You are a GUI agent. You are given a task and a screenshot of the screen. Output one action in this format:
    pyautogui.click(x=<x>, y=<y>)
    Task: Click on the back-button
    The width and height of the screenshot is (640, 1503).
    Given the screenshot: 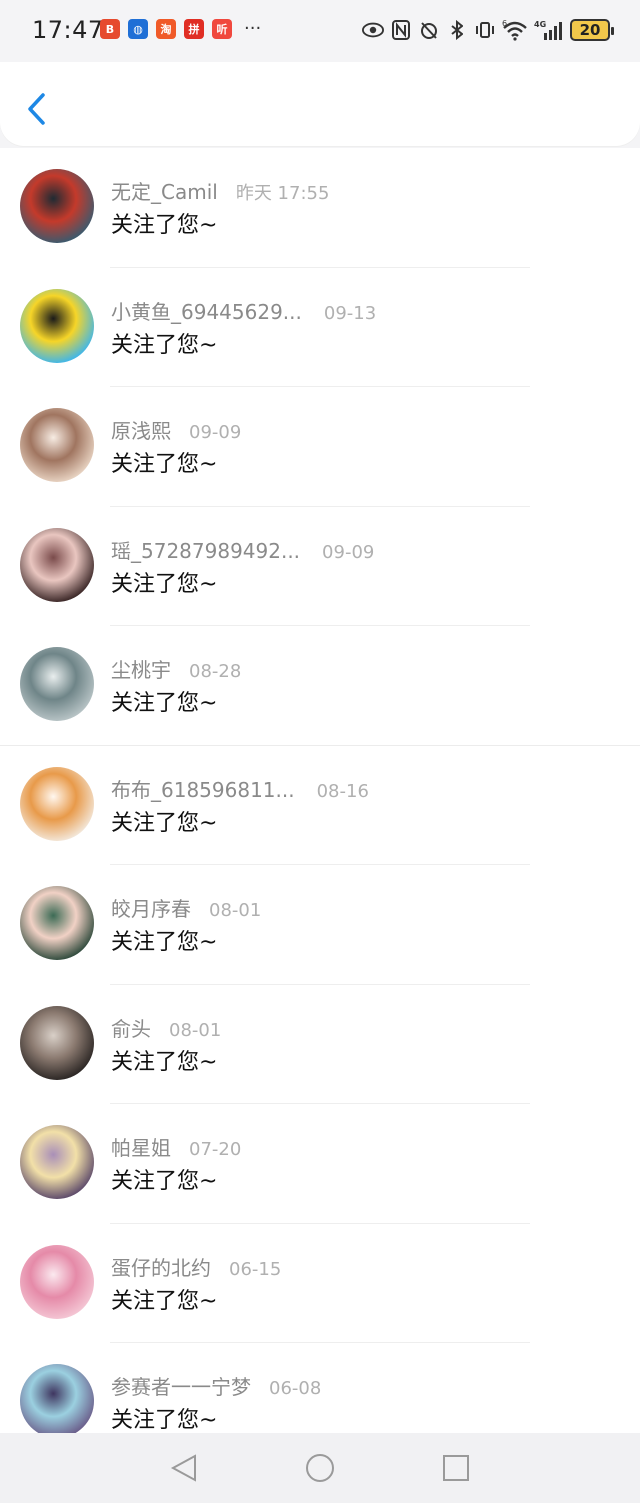 What is the action you would take?
    pyautogui.click(x=36, y=109)
    